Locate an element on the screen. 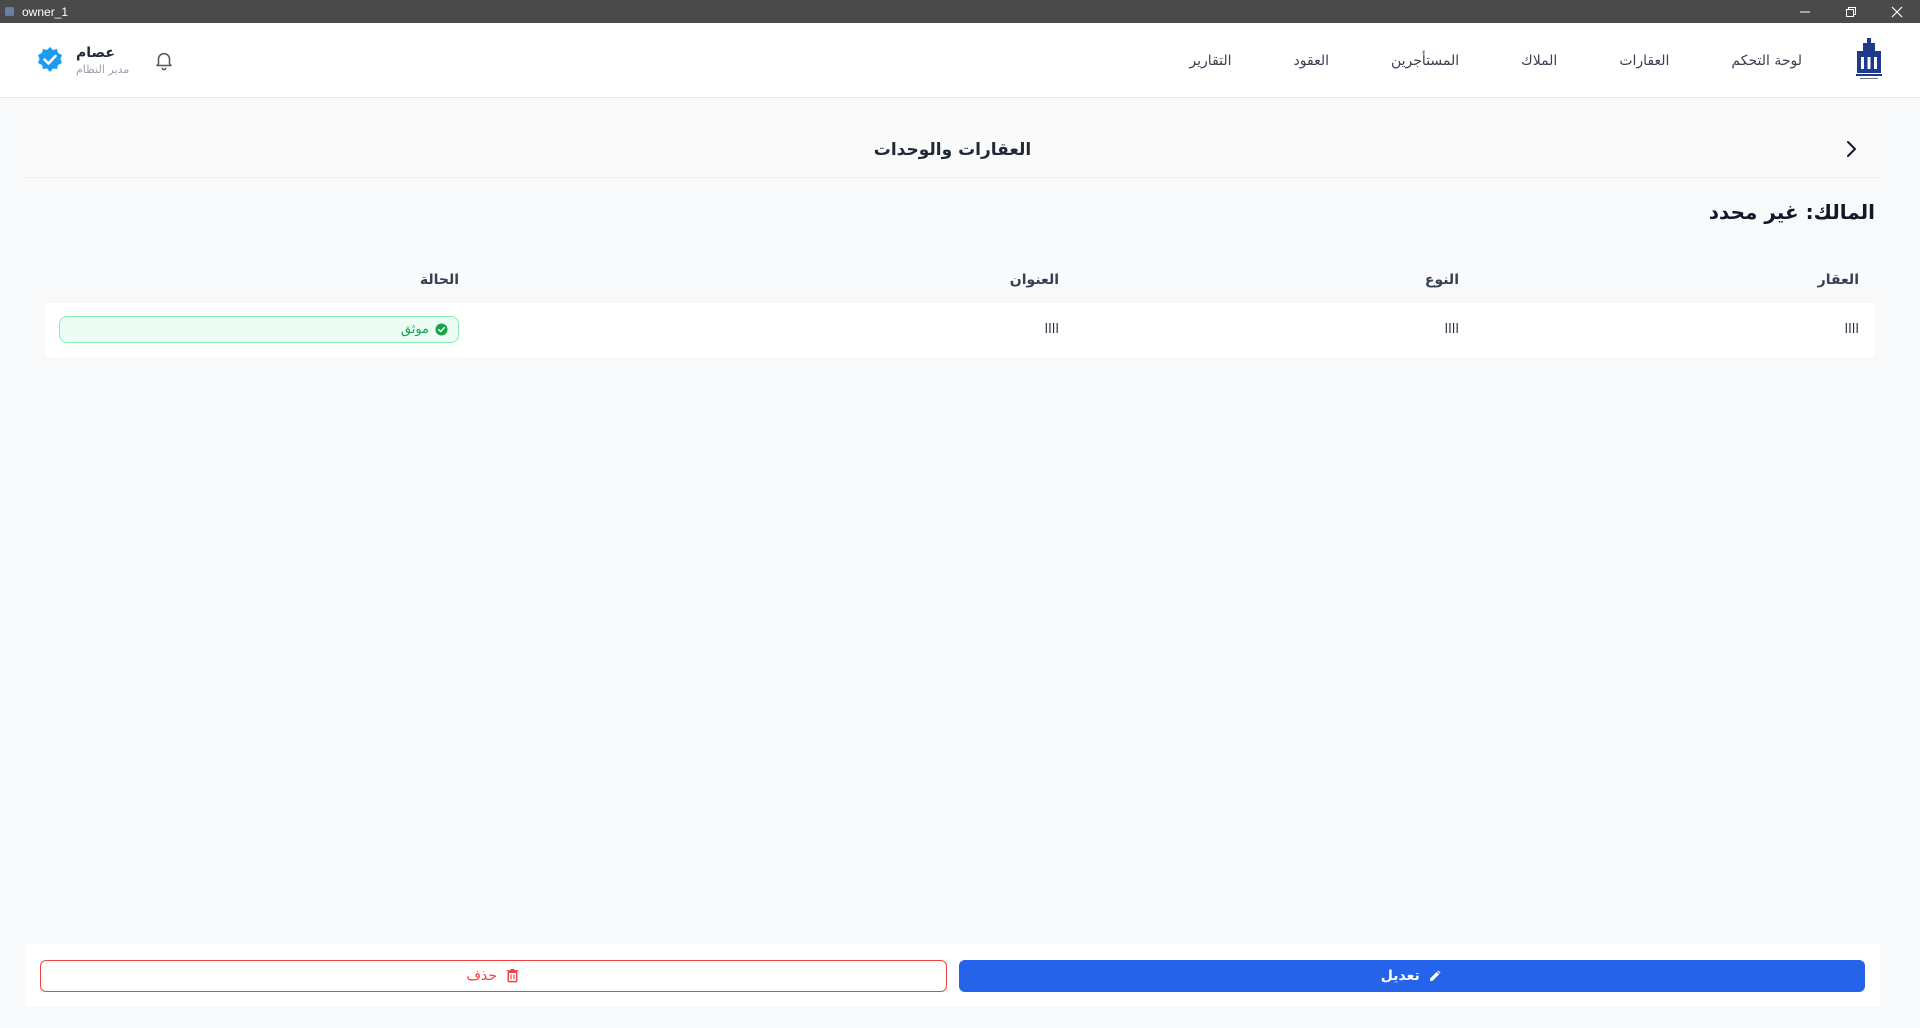 The image size is (1920, 1028). column-header-status: الحالة is located at coordinates (439, 280).